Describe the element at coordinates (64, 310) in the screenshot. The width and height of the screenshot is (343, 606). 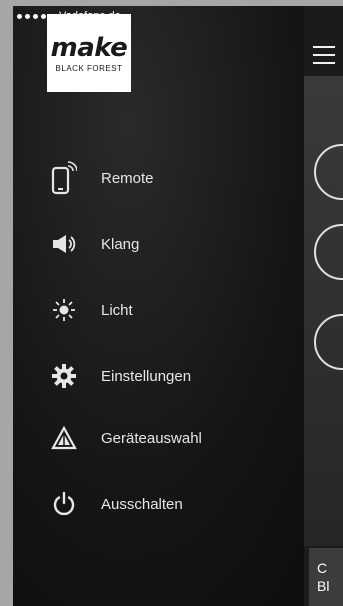
I see `light-icon` at that location.